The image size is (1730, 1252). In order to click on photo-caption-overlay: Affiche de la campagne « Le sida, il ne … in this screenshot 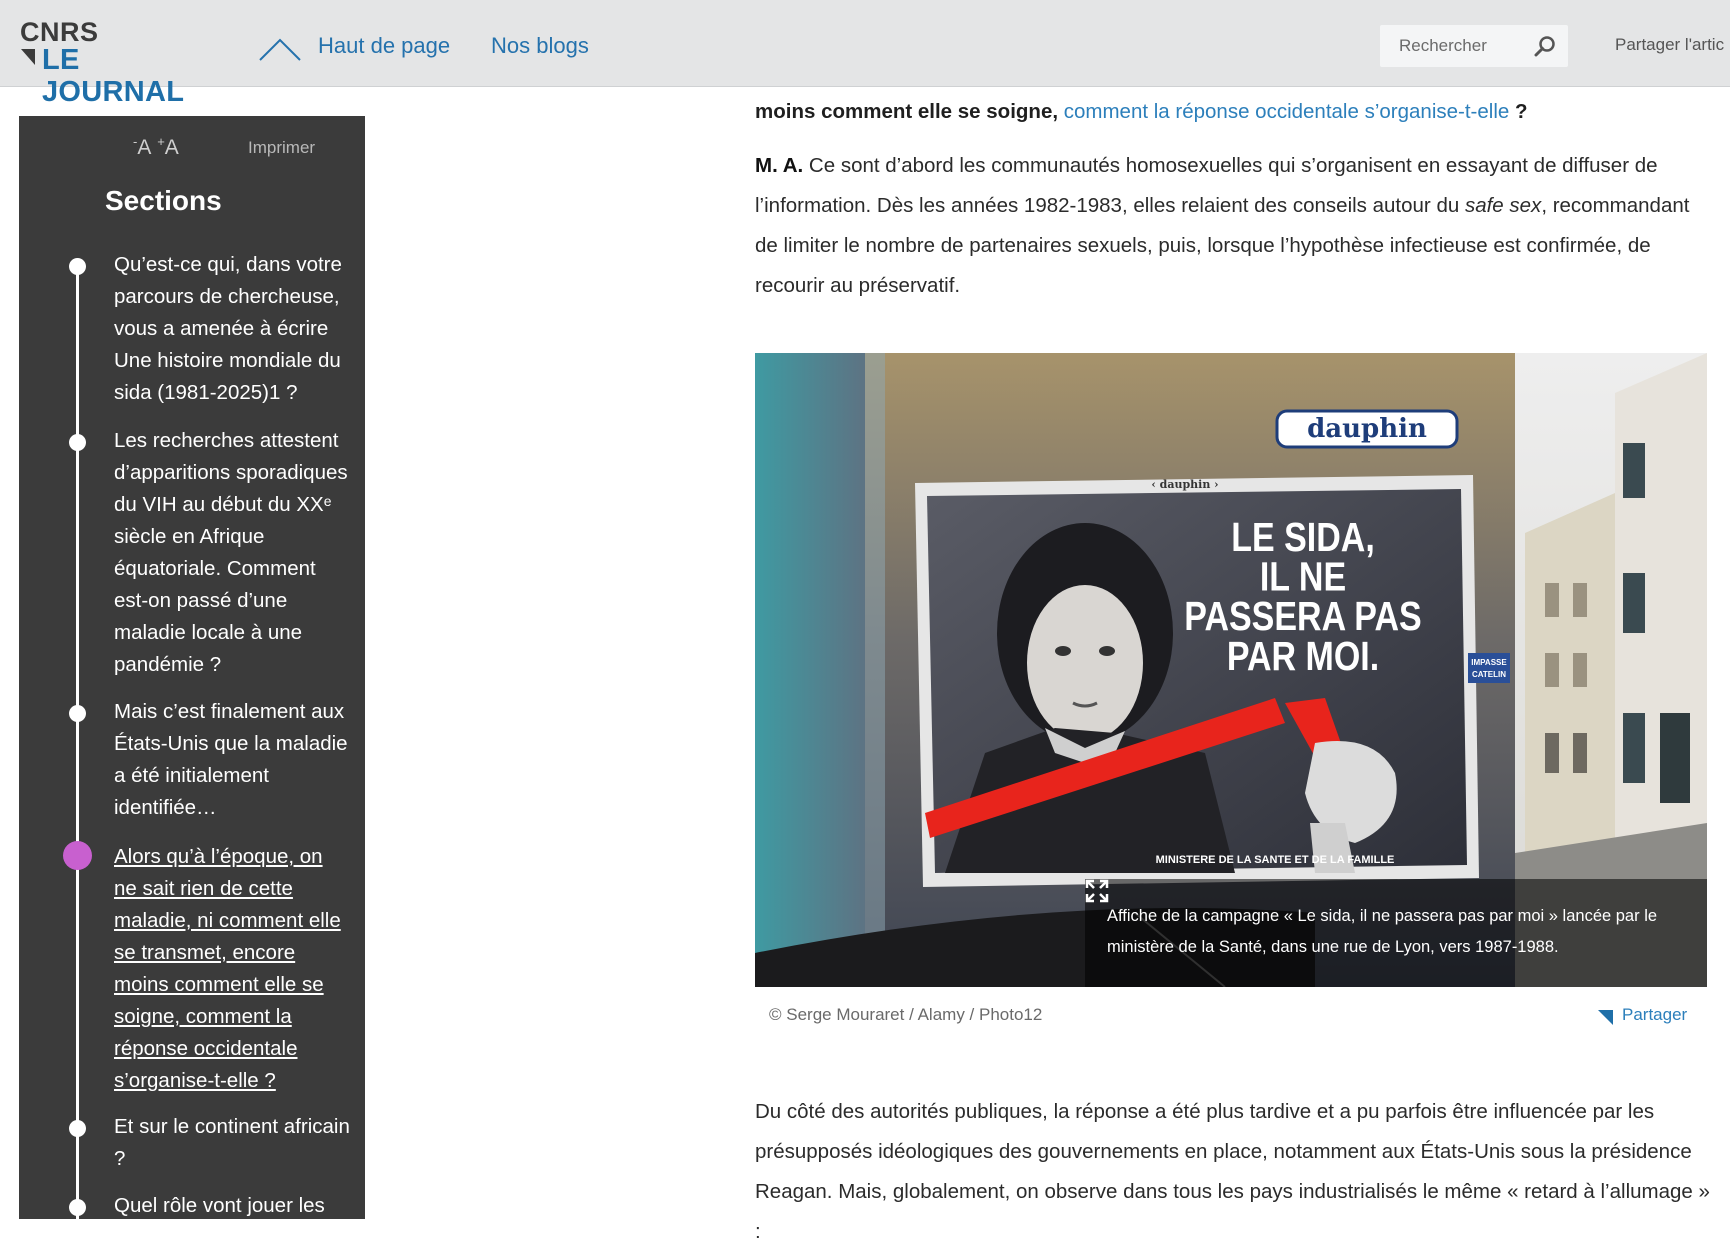, I will do `click(1396, 933)`.